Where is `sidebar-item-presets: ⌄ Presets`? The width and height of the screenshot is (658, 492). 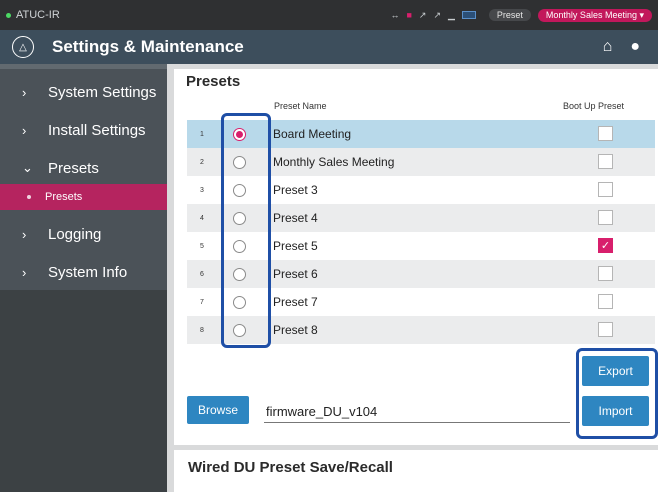 sidebar-item-presets: ⌄ Presets is located at coordinates (83, 168).